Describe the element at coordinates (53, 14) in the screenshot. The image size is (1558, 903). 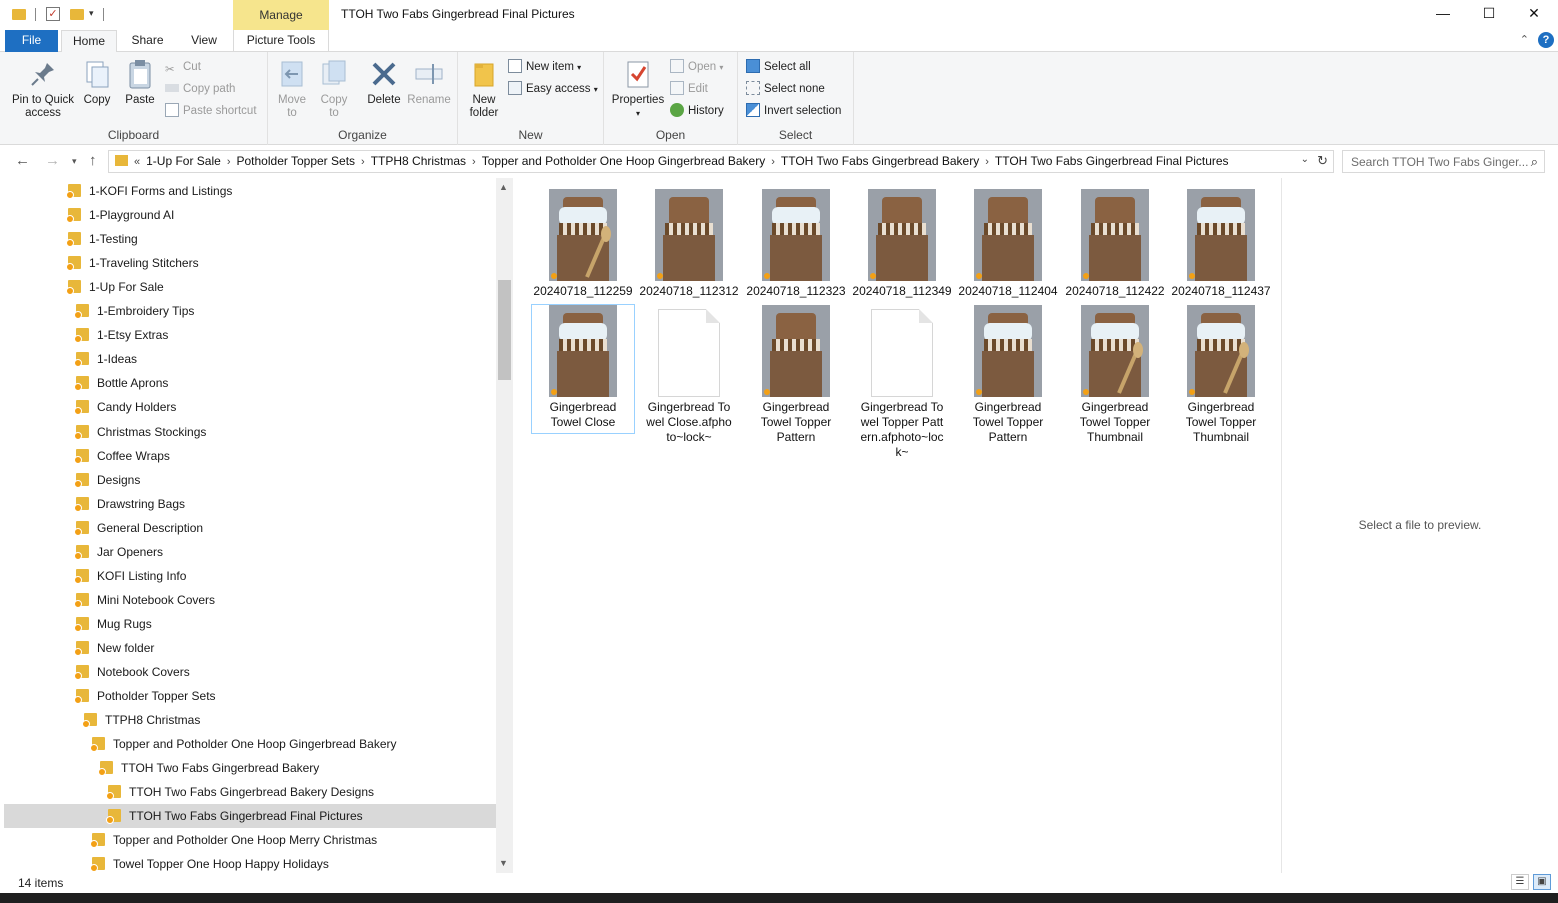
I see `properties-icon: ✓` at that location.